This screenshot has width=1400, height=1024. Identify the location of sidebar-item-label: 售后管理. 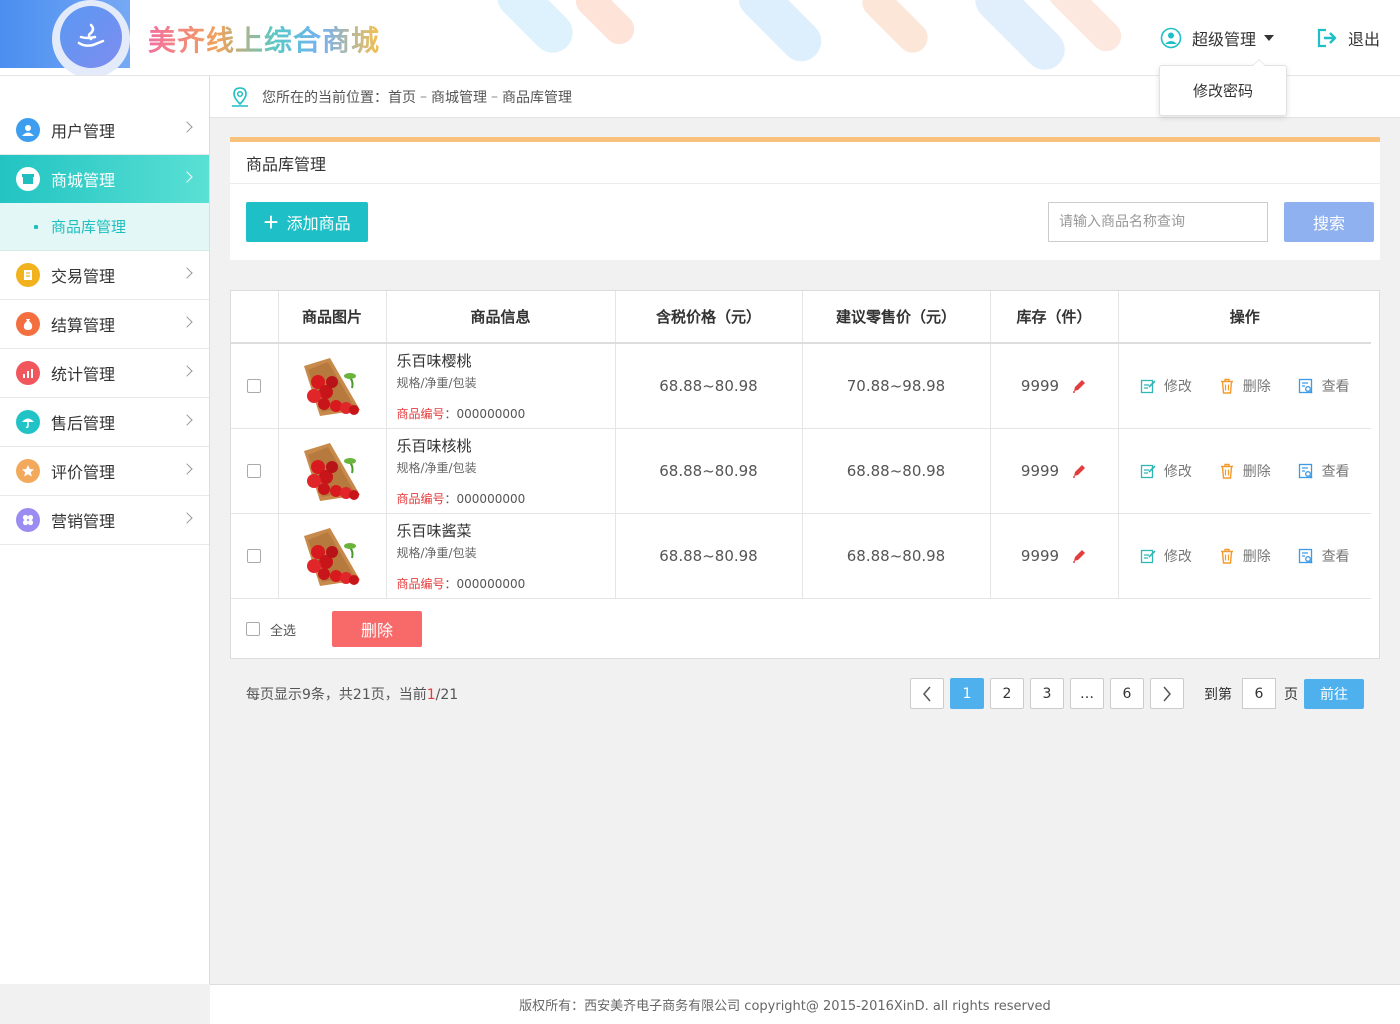
(83, 423).